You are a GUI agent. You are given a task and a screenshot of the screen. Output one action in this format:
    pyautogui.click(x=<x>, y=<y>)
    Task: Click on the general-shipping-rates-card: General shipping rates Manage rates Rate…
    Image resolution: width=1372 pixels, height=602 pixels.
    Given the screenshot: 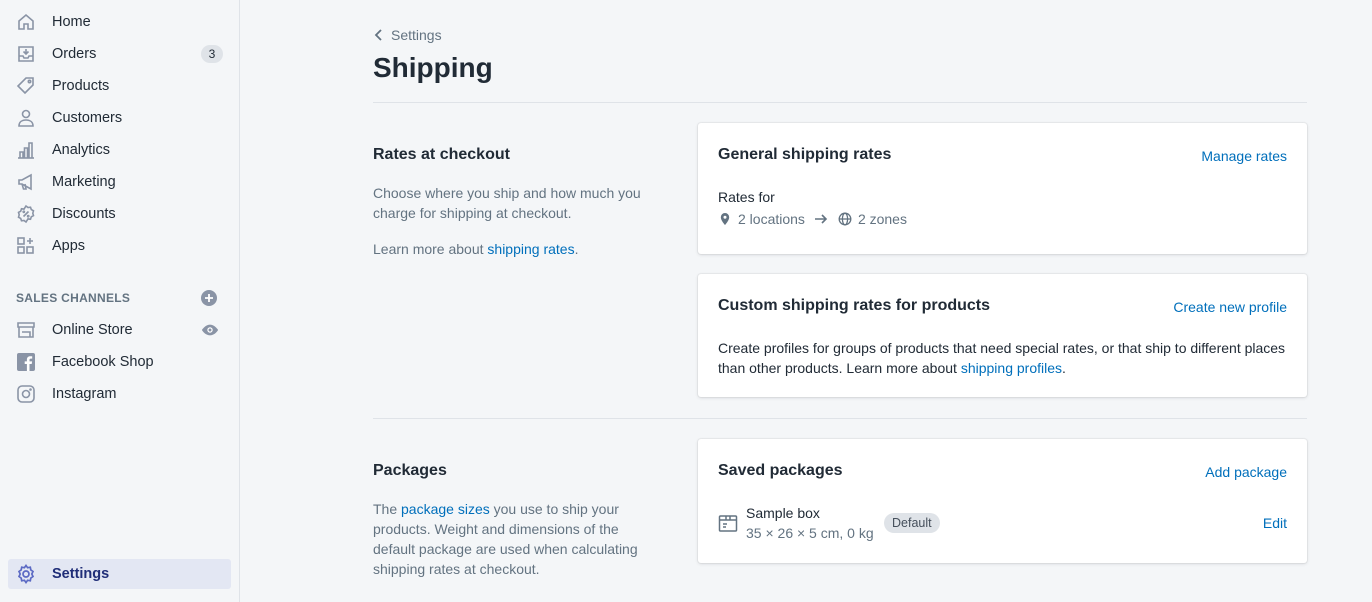 What is the action you would take?
    pyautogui.click(x=1002, y=188)
    